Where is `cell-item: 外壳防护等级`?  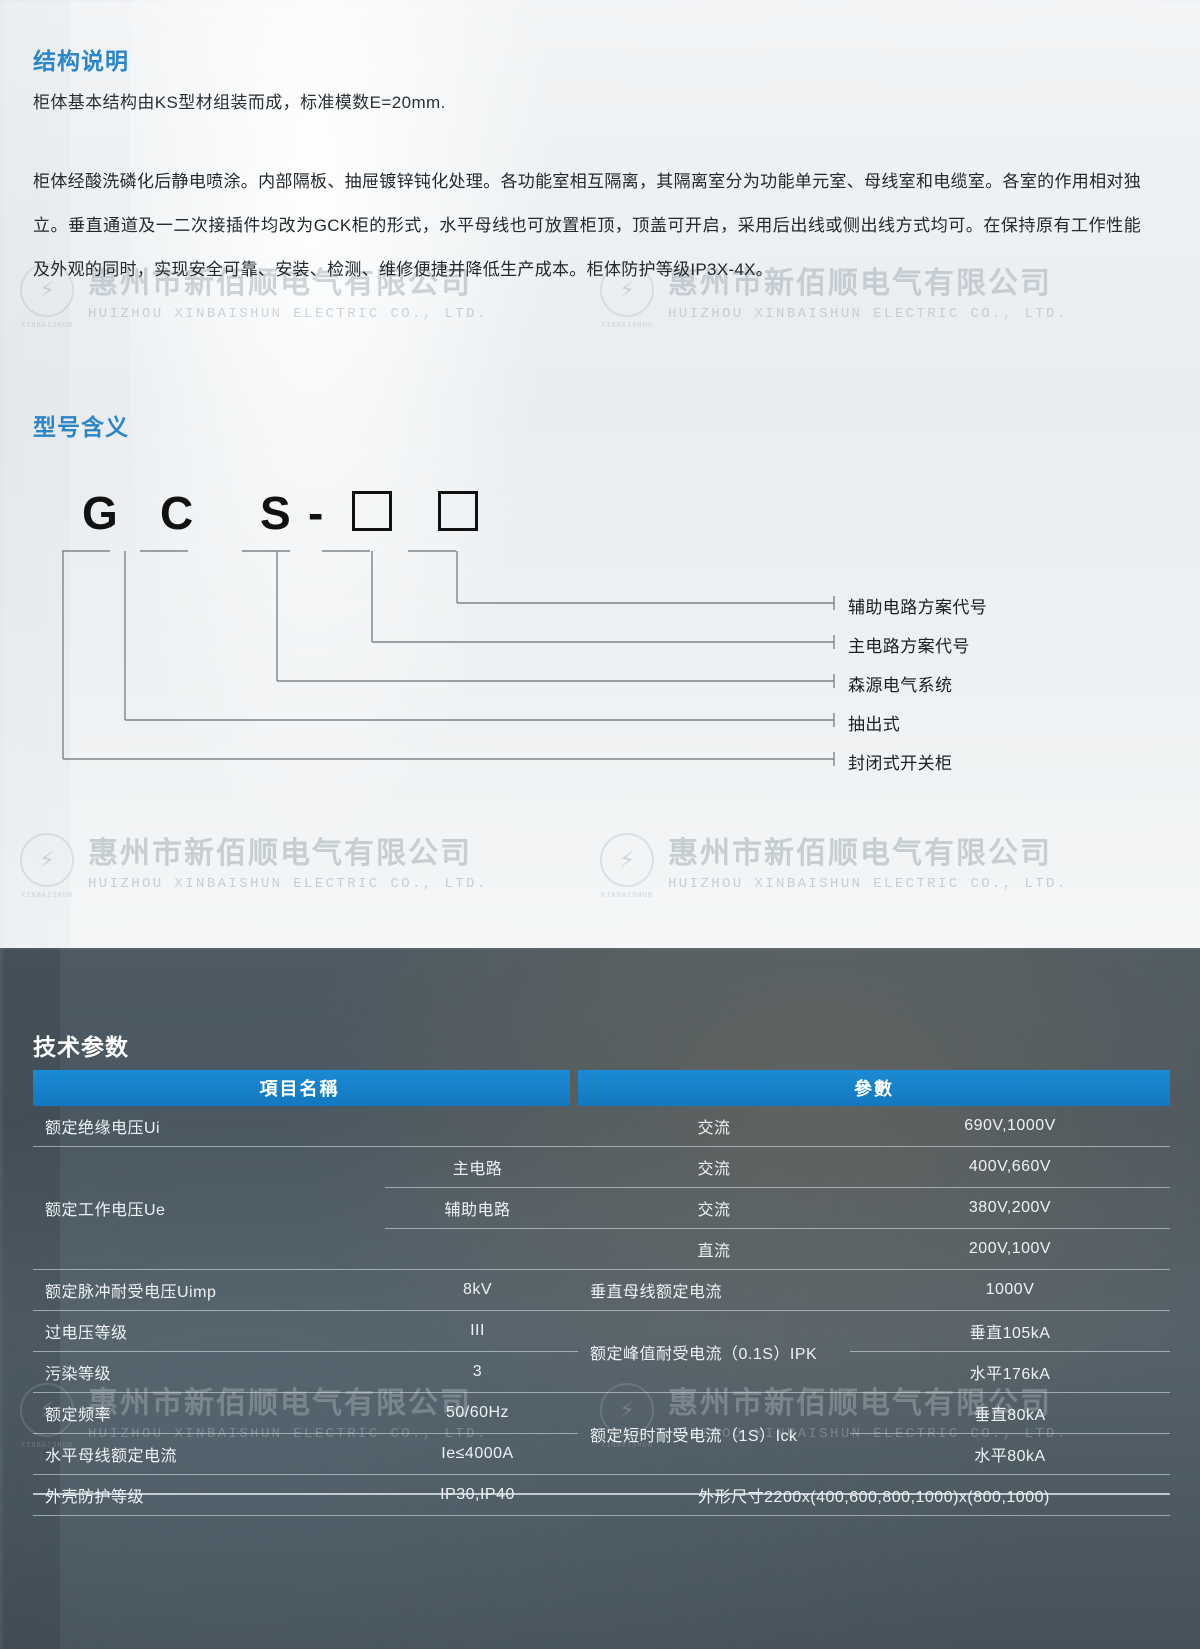
cell-item: 外壳防护等级 is located at coordinates (209, 1495).